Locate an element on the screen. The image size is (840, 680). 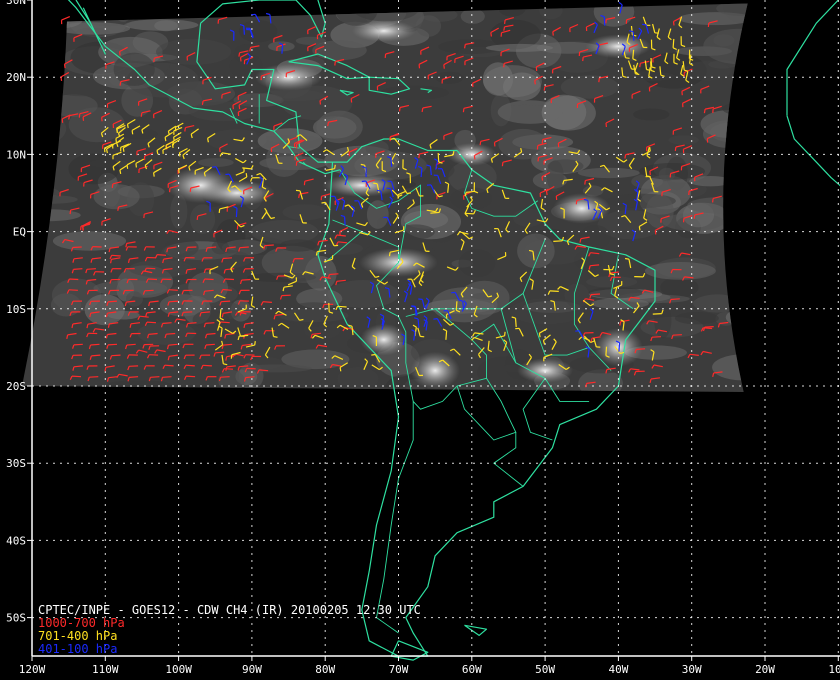
lat-label: 10S is located at coordinates (16, 309).